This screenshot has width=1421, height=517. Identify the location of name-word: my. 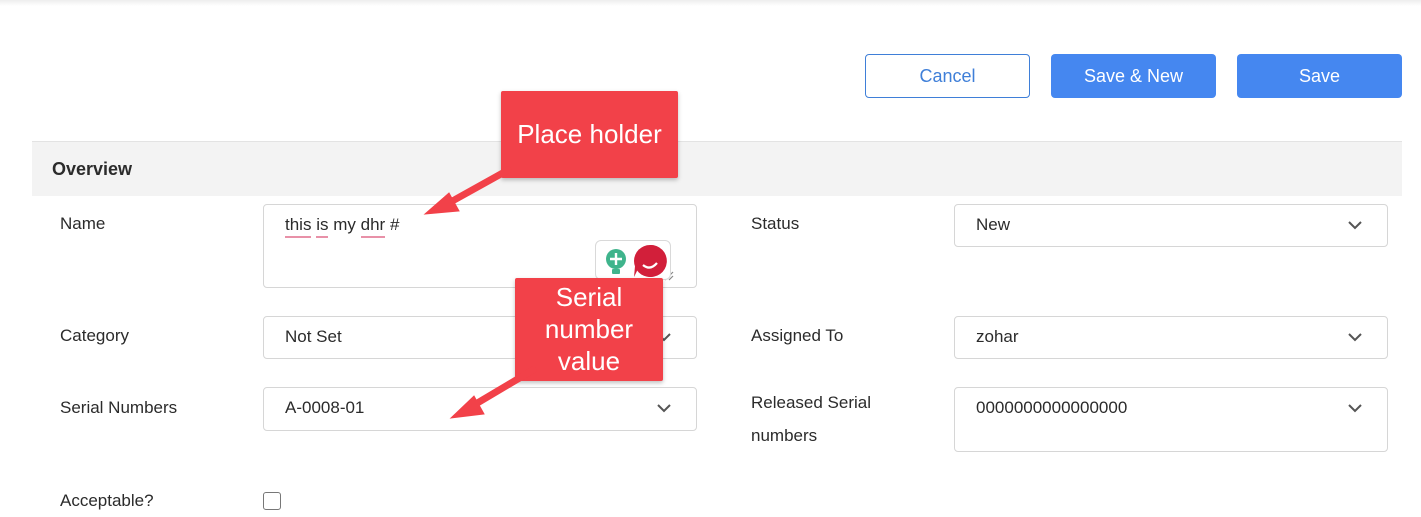
(344, 224).